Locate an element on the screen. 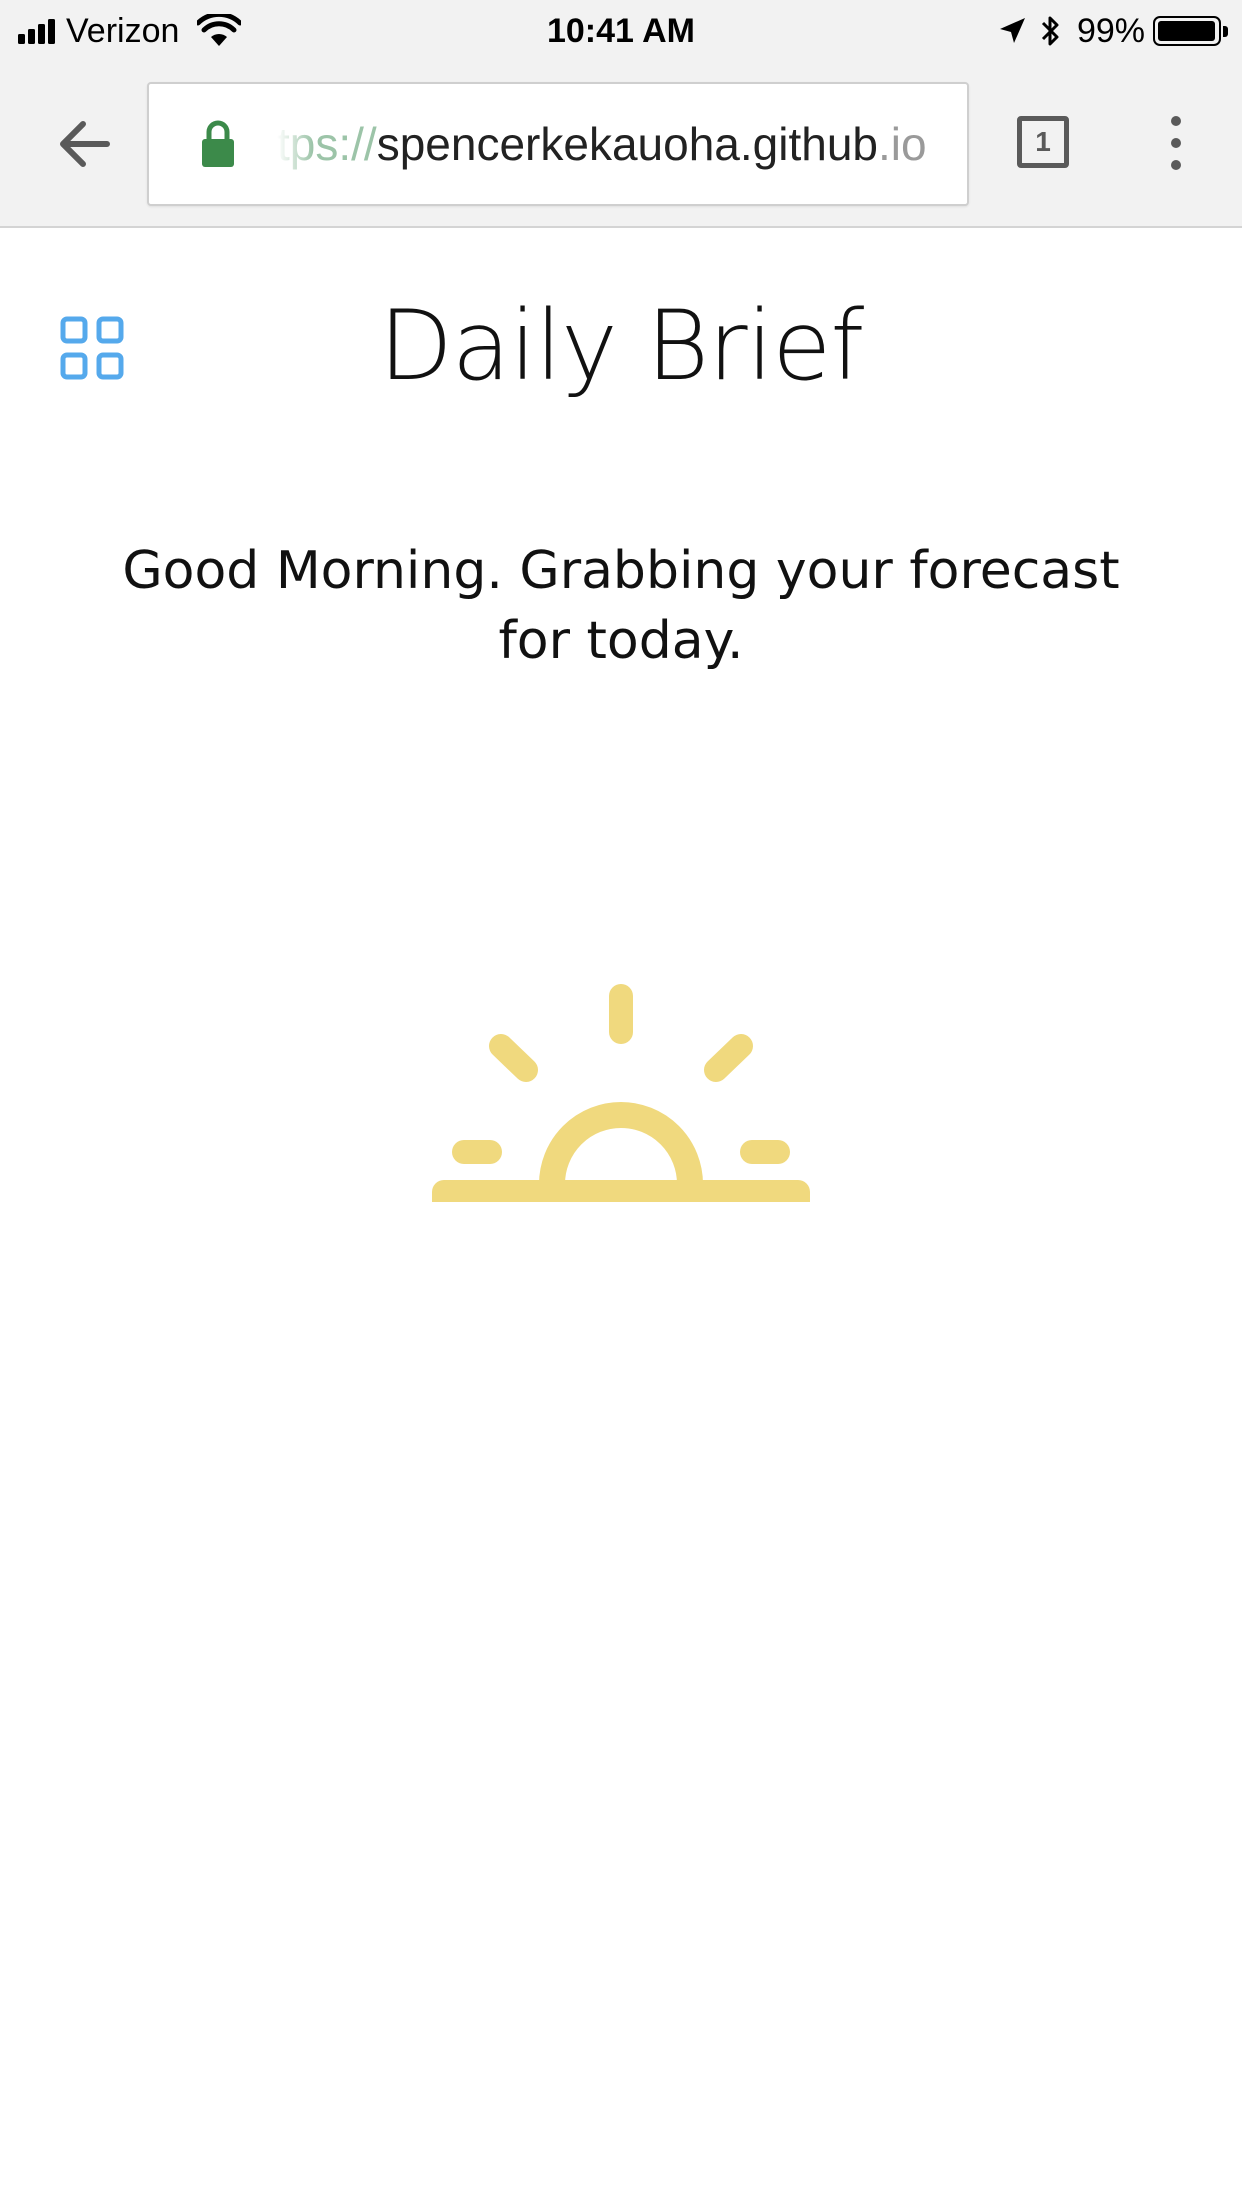 The width and height of the screenshot is (1242, 2208). battery-percent: 99% is located at coordinates (1110, 30).